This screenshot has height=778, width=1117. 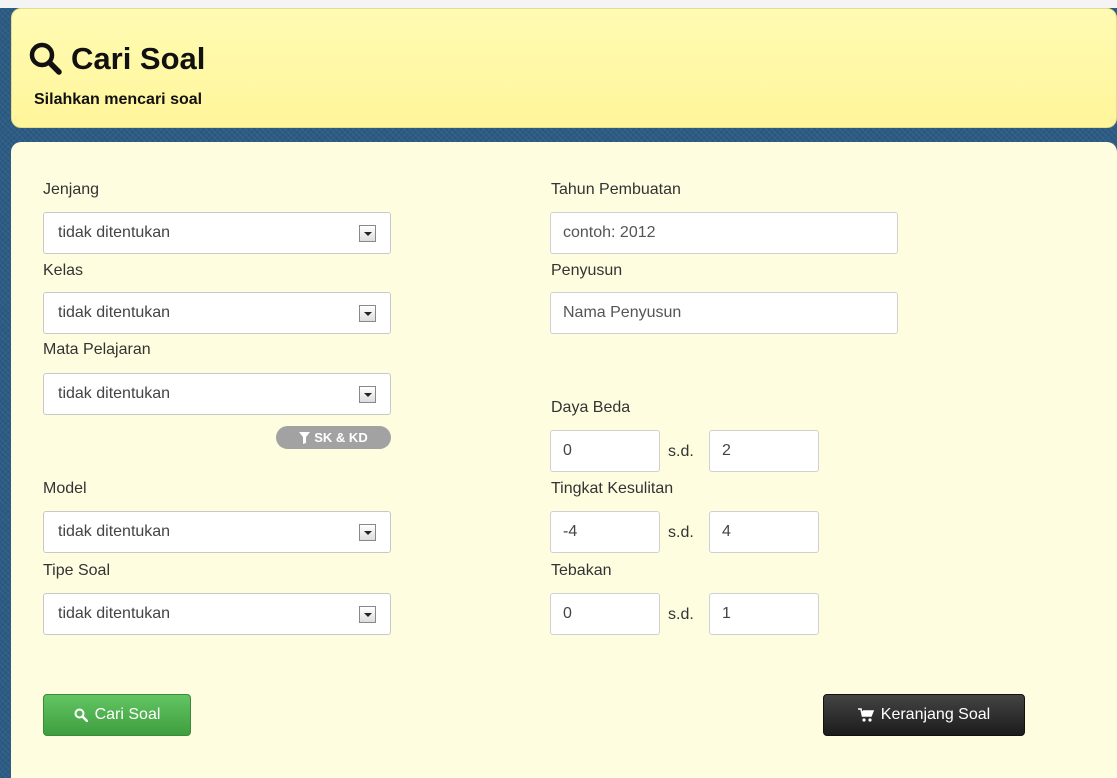 What do you see at coordinates (63, 270) in the screenshot?
I see `kelas-label: Kelas` at bounding box center [63, 270].